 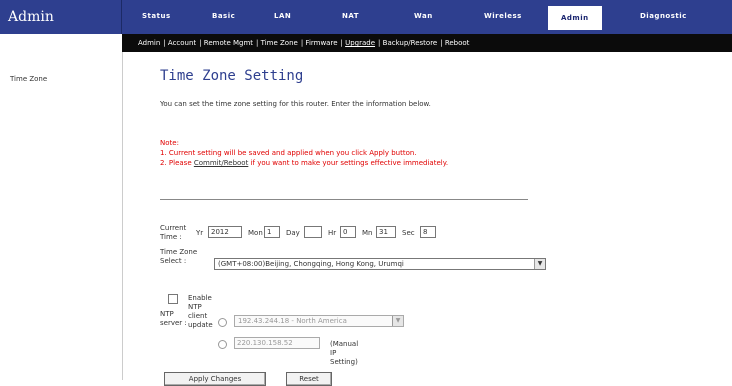 What do you see at coordinates (503, 16) in the screenshot?
I see `tab-wireless: Wireless` at bounding box center [503, 16].